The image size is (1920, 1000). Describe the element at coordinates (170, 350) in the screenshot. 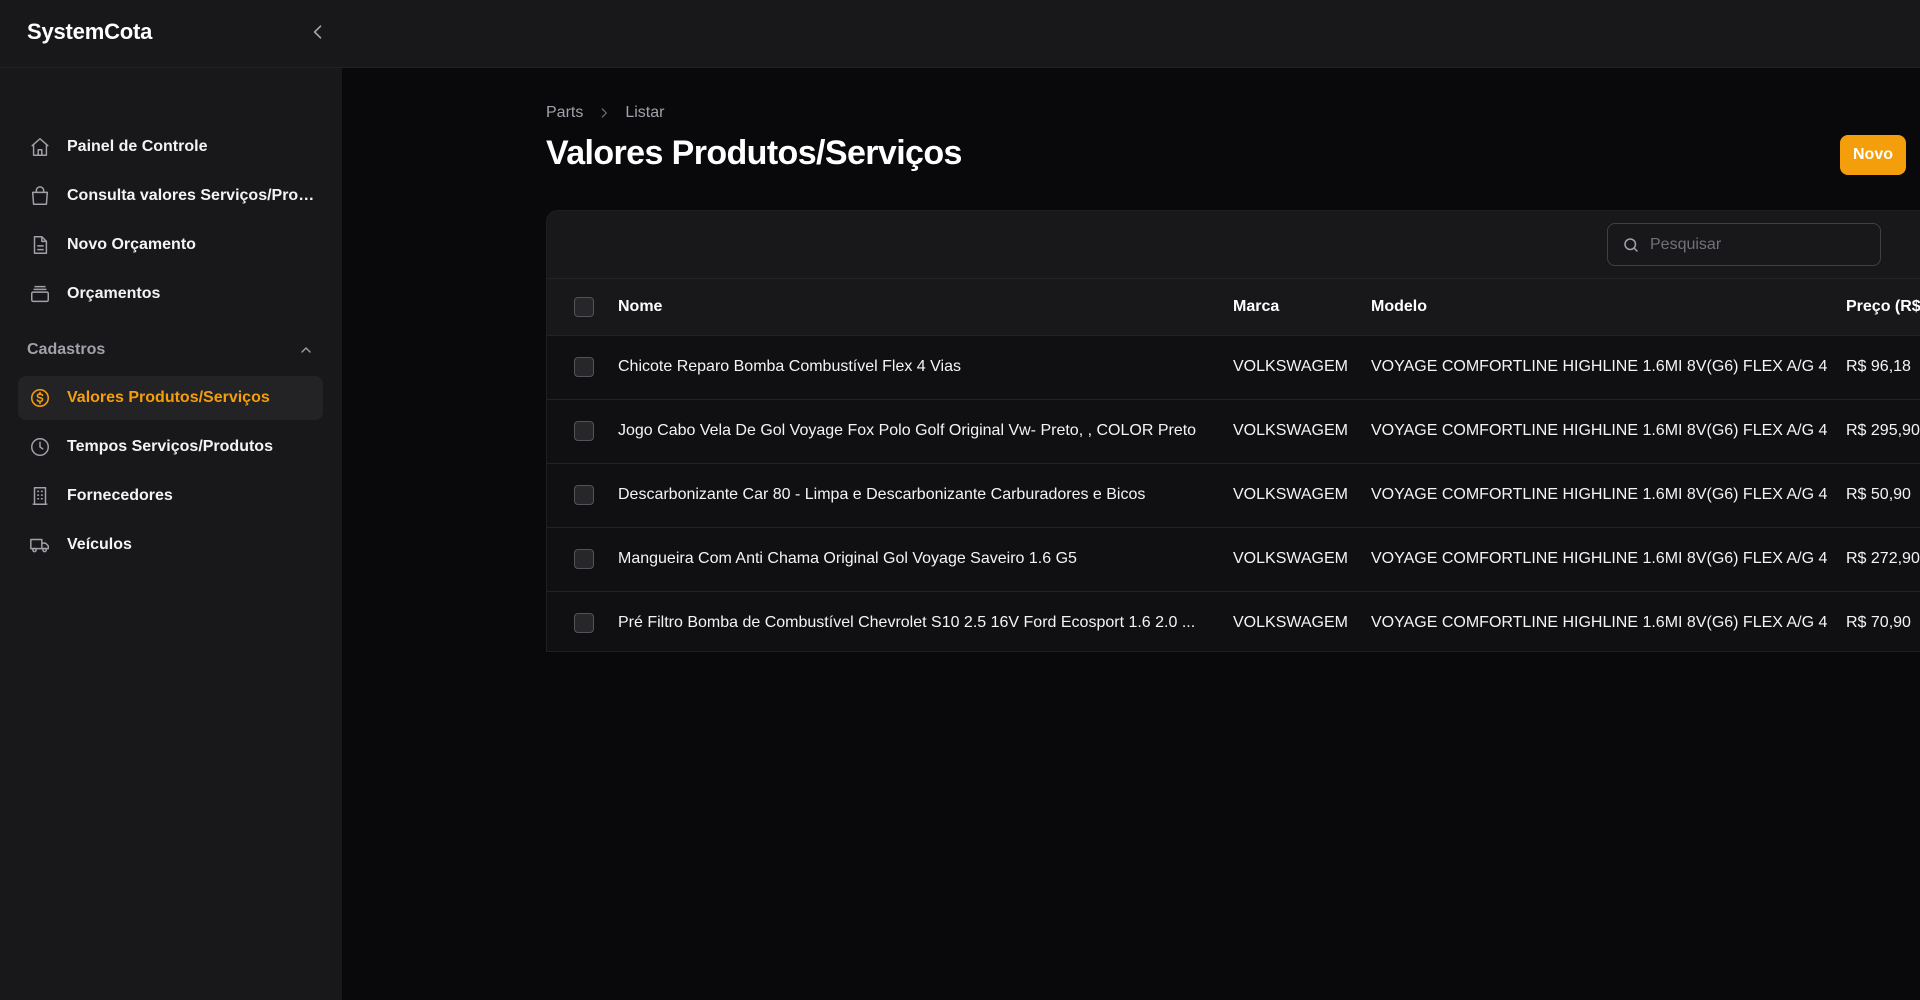

I see `sidebar-group-cadastros: Cadastros` at that location.